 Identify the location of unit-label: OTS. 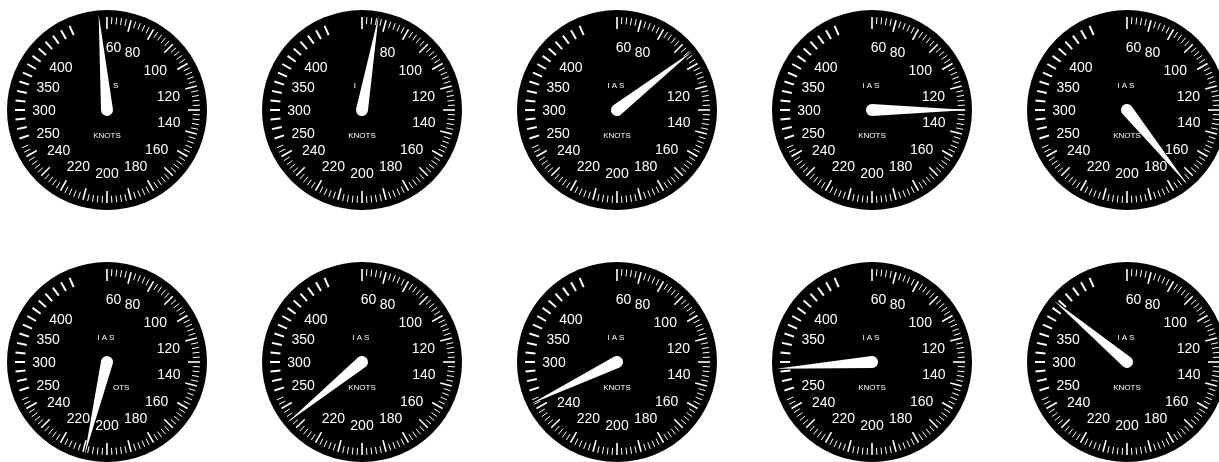
(121, 387).